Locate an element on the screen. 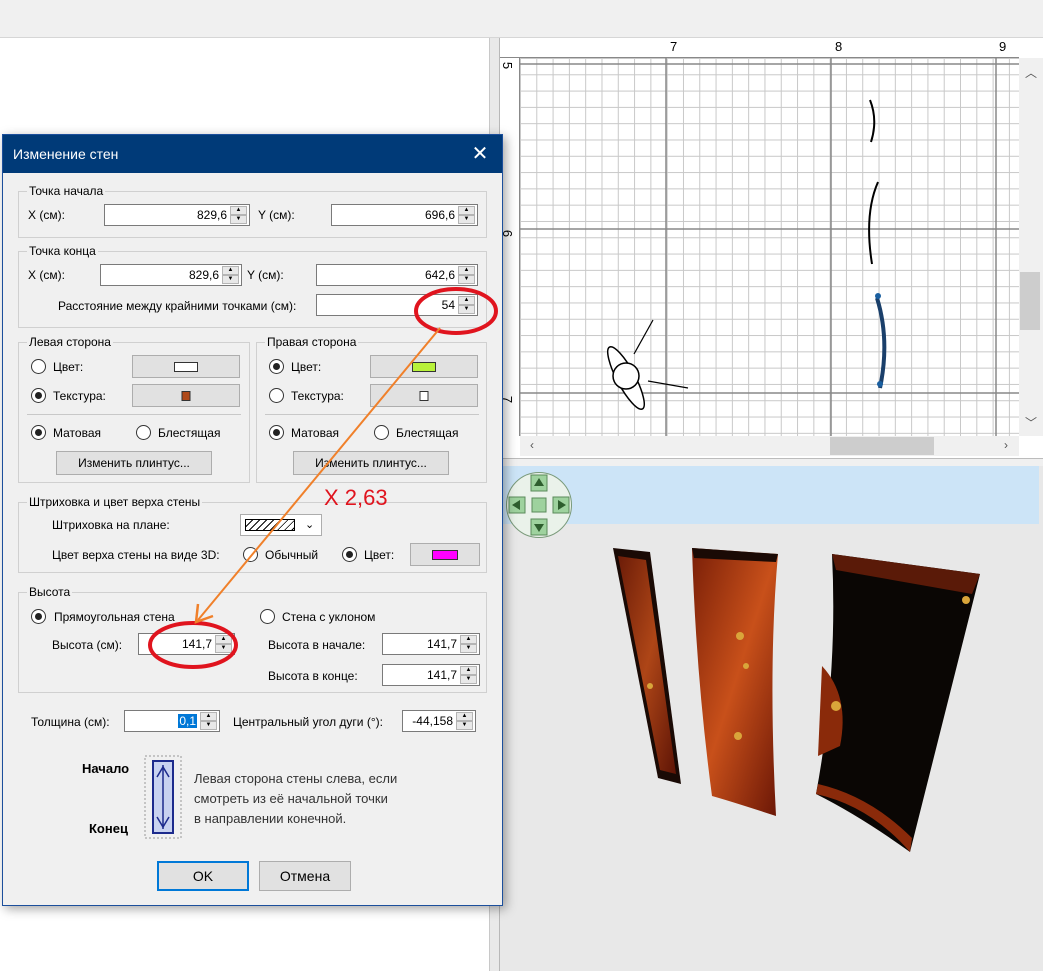 Image resolution: width=1043 pixels, height=971 pixels. right-texture-button is located at coordinates (424, 395).